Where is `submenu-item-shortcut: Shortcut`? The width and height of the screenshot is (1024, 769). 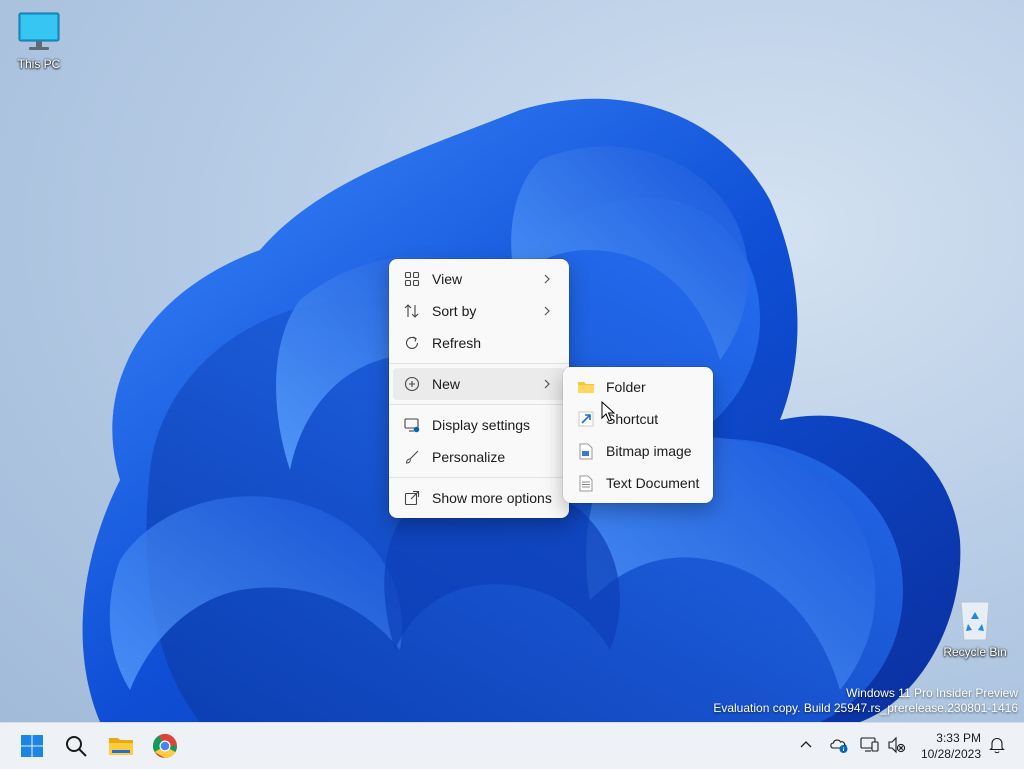 submenu-item-shortcut: Shortcut is located at coordinates (638, 419).